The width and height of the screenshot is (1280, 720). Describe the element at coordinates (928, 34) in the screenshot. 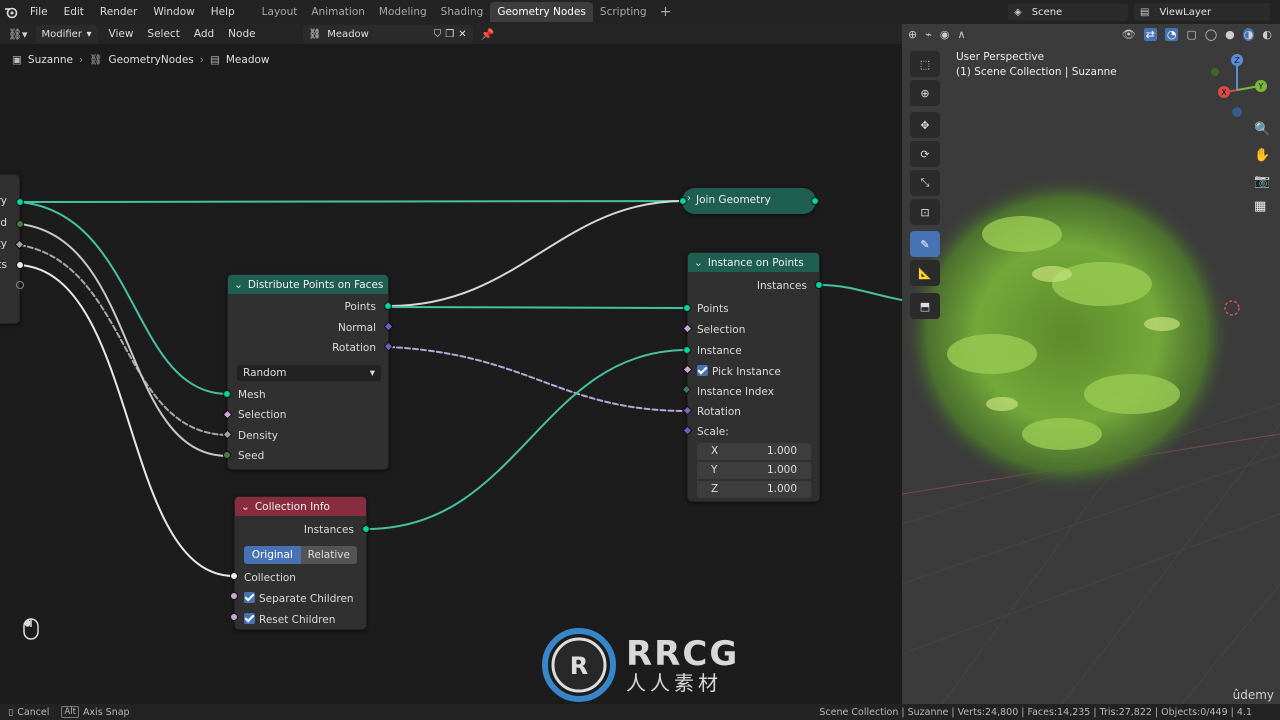

I see `snap-icon: ⌁` at that location.